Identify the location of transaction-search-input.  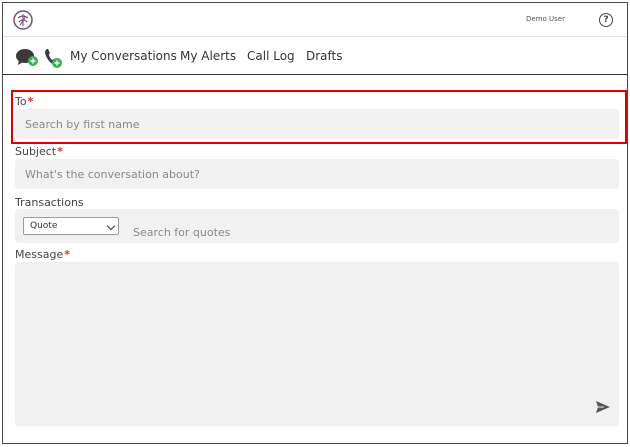
(376, 232).